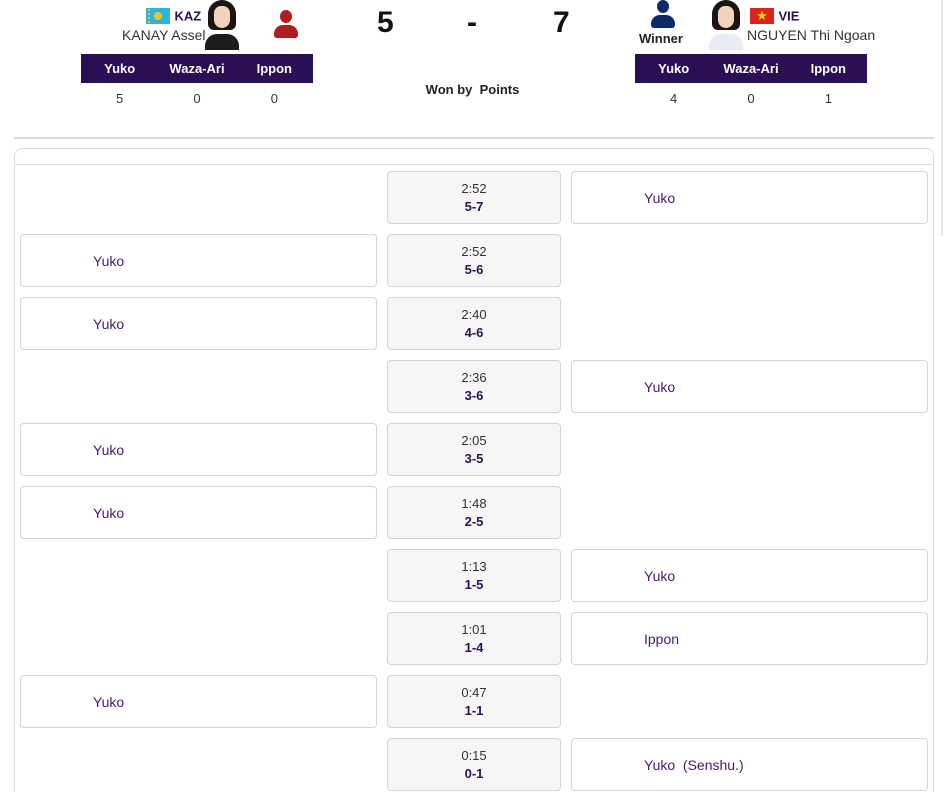  Describe the element at coordinates (385, 22) in the screenshot. I see `left-total-score: 5` at that location.